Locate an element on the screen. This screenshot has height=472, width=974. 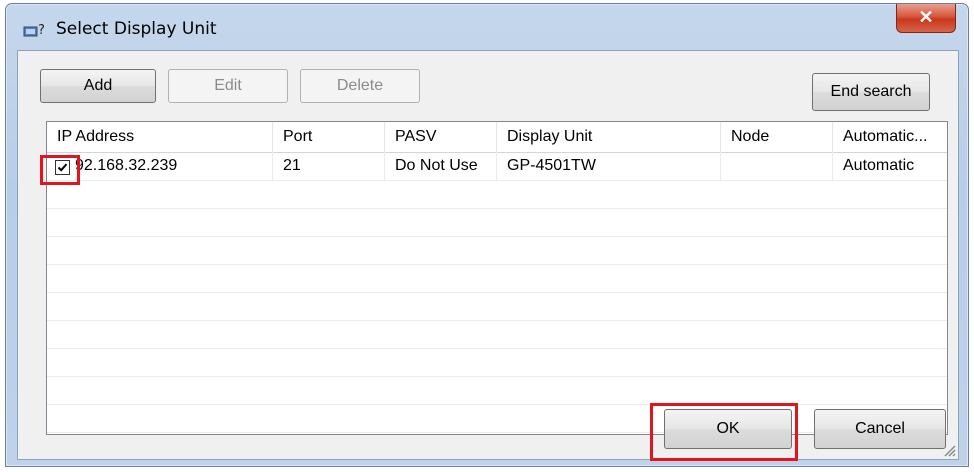
title-bar: ? Select Display Unit ✕ is located at coordinates (487, 27).